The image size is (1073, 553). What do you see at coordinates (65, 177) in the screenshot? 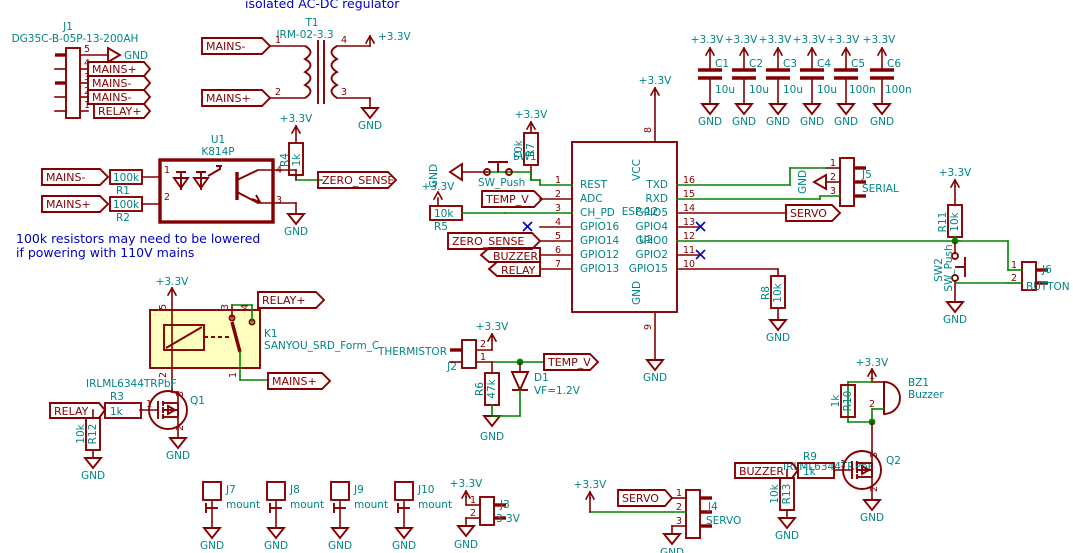
I see `u1-in-minus-net: MAINS-` at bounding box center [65, 177].